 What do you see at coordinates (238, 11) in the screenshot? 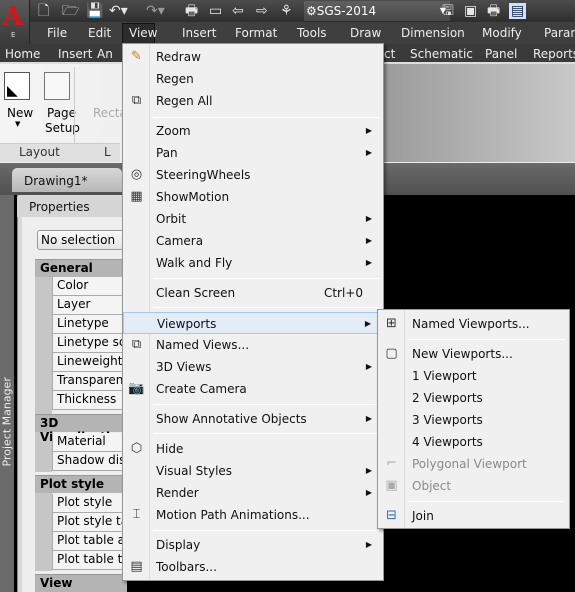
I see `back-icon: ⇦` at bounding box center [238, 11].